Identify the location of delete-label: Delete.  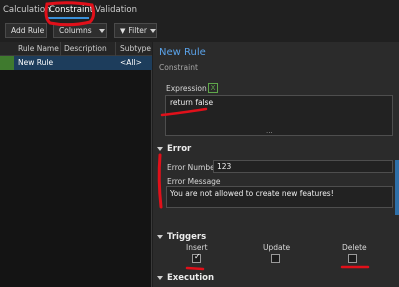
(354, 247).